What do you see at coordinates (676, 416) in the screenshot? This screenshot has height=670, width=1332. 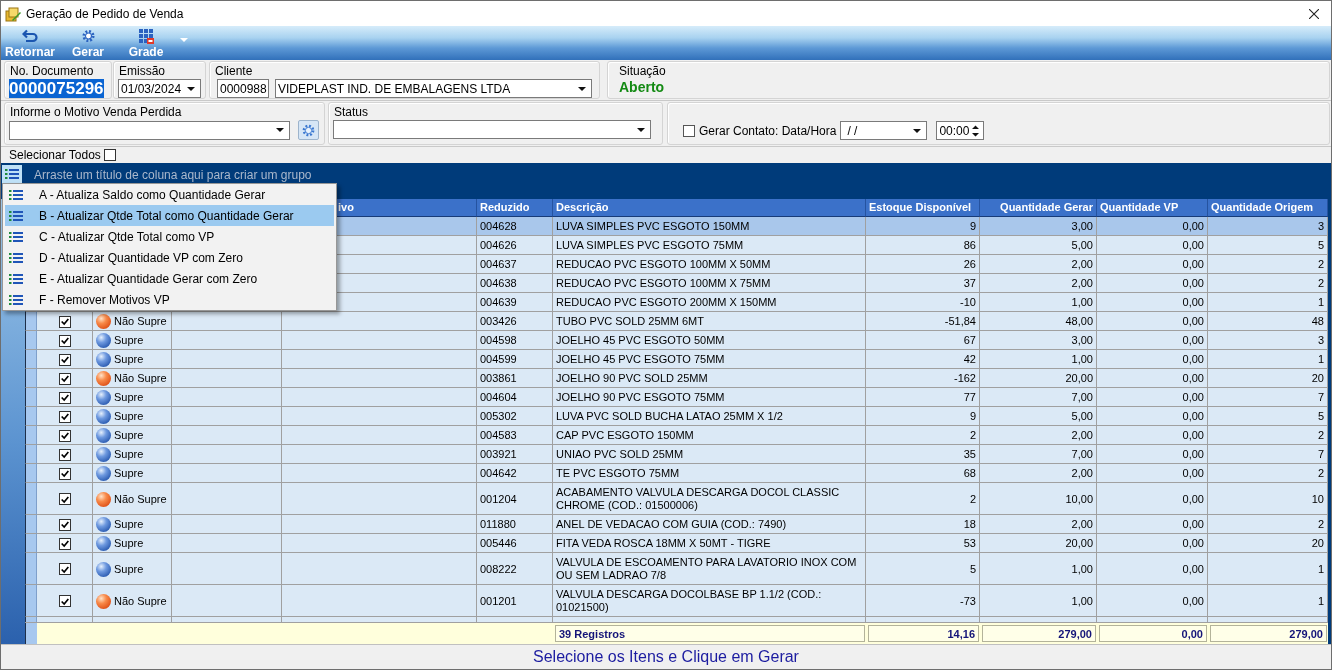 I see `table-row: Supre 005302 LUVA PVC SOLD BUCHA LATAO 25MM X 1/2 9 5,00 0,00 5` at bounding box center [676, 416].